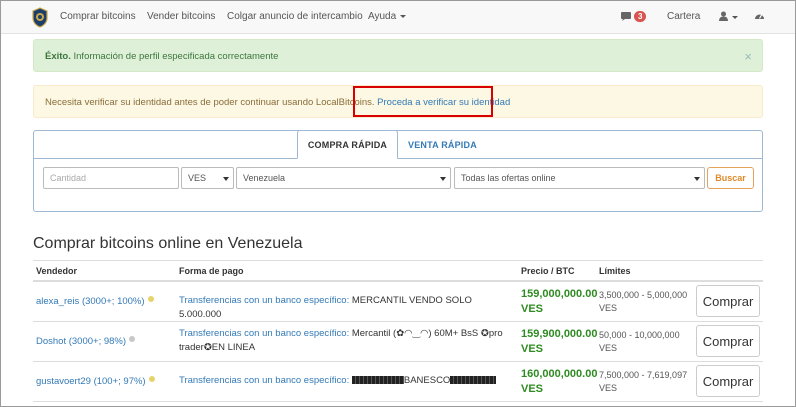 This screenshot has height=407, width=796. Describe the element at coordinates (548, 271) in the screenshot. I see `column-header-price: Precio / BTC` at that location.